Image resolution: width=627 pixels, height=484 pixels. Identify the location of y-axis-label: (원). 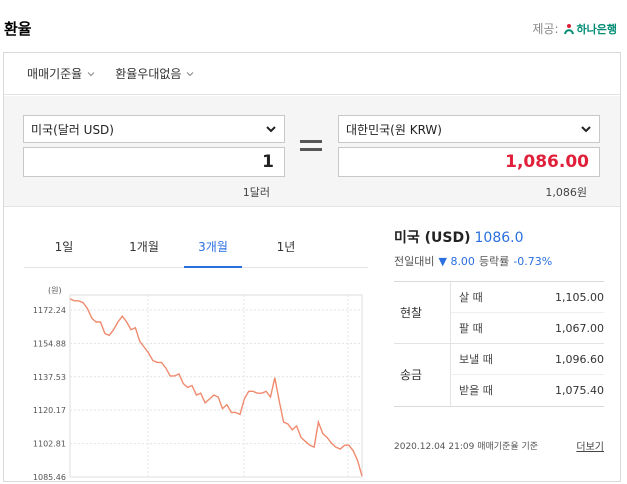
(55, 290).